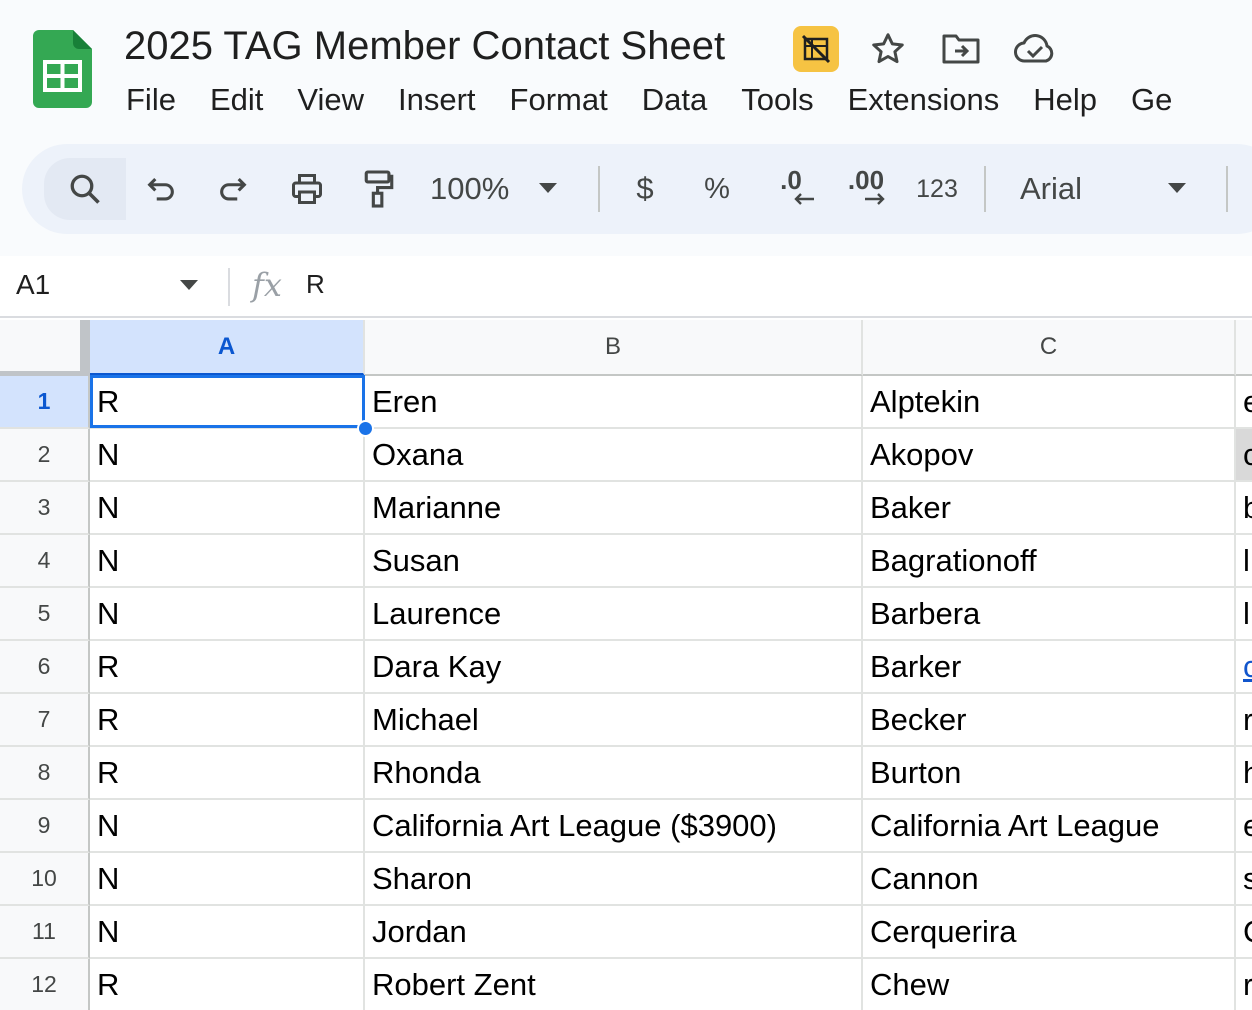 Image resolution: width=1252 pixels, height=1010 pixels. What do you see at coordinates (45, 879) in the screenshot?
I see `row-header-10: 10` at bounding box center [45, 879].